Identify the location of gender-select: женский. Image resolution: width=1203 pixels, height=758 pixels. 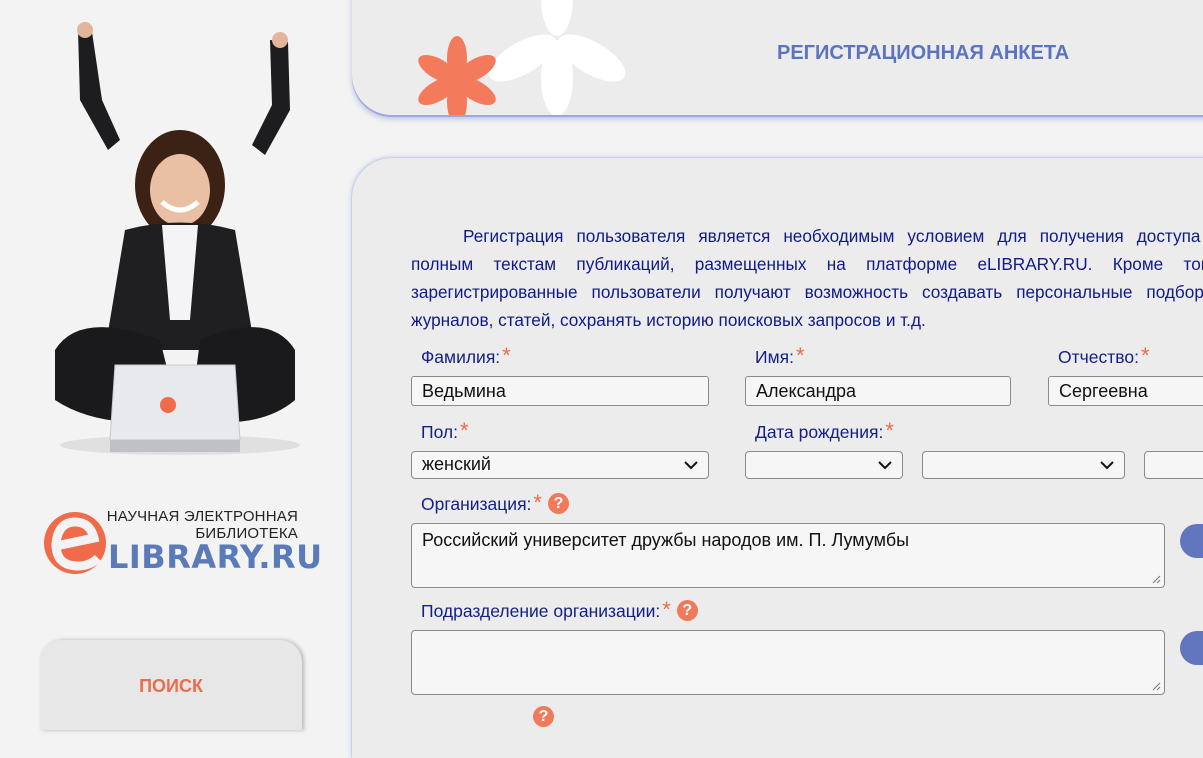
(560, 465).